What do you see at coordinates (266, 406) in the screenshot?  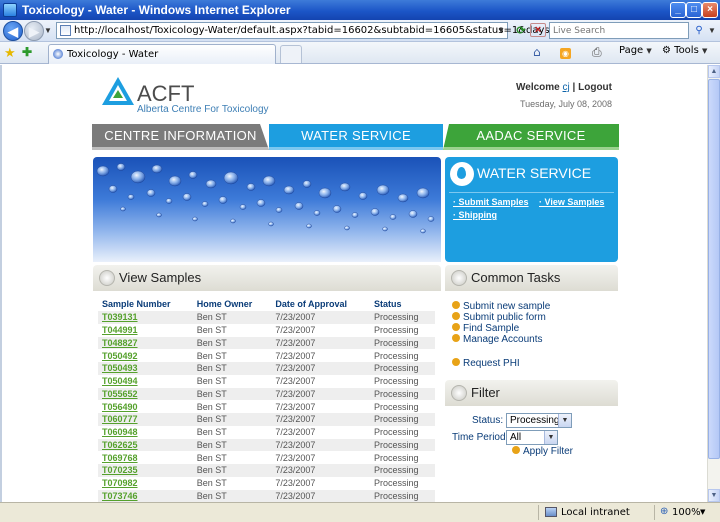 I see `table-row: T056490 Ben ST 7/23/2007 Processing` at bounding box center [266, 406].